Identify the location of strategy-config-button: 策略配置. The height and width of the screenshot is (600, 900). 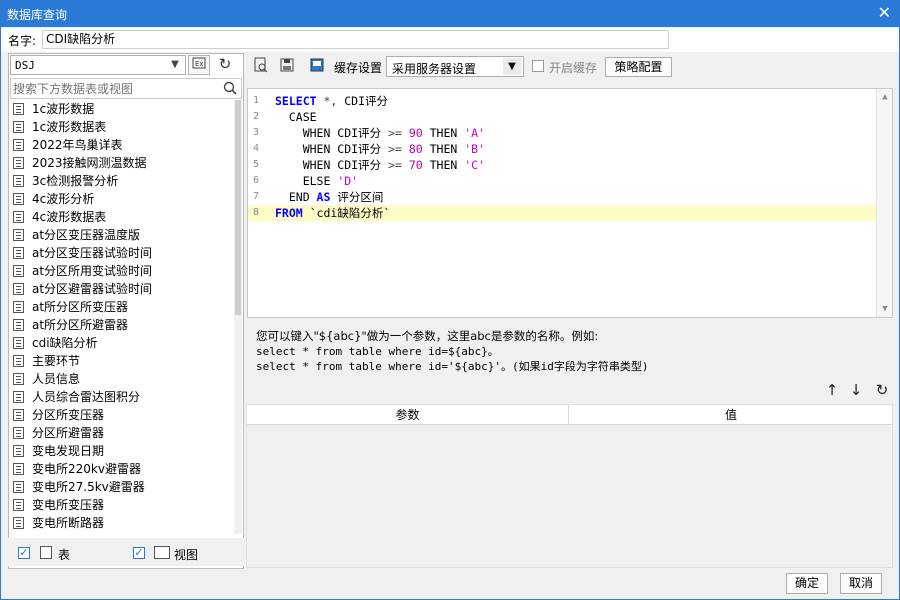
(638, 67).